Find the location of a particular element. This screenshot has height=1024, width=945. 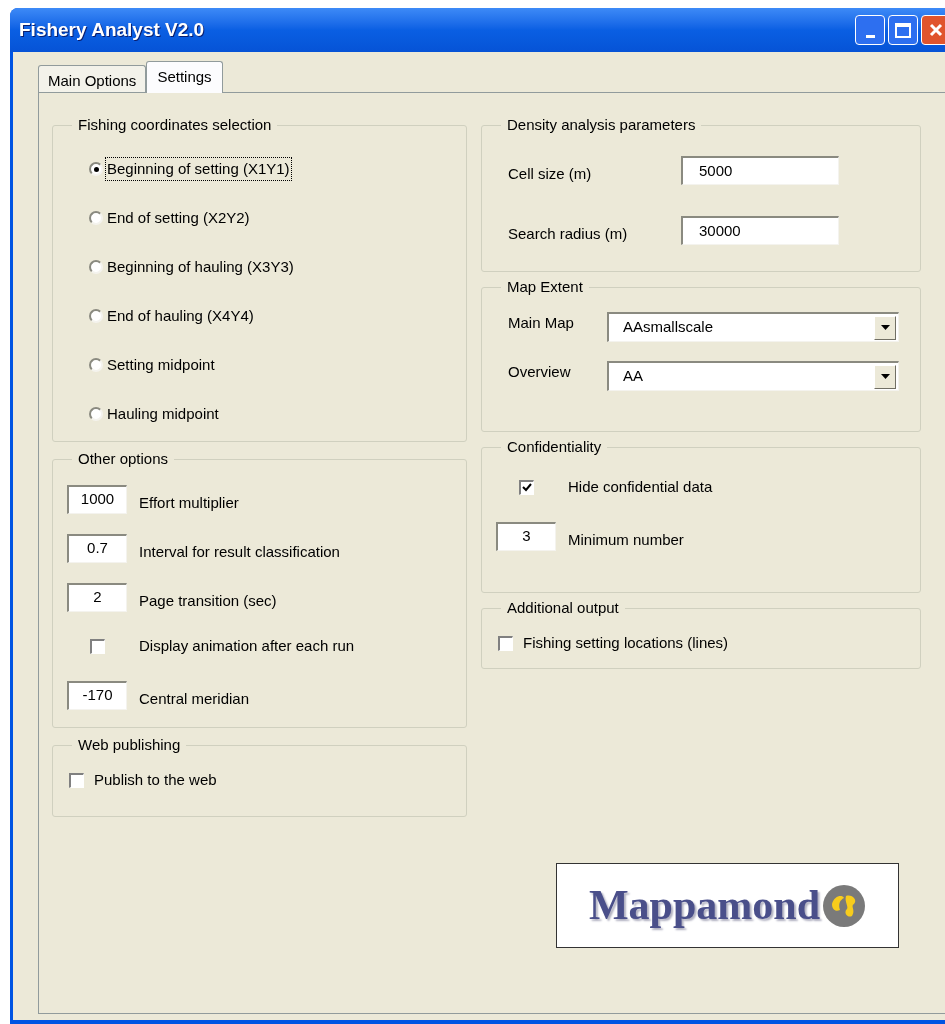

number-field: 30000 is located at coordinates (760, 230).